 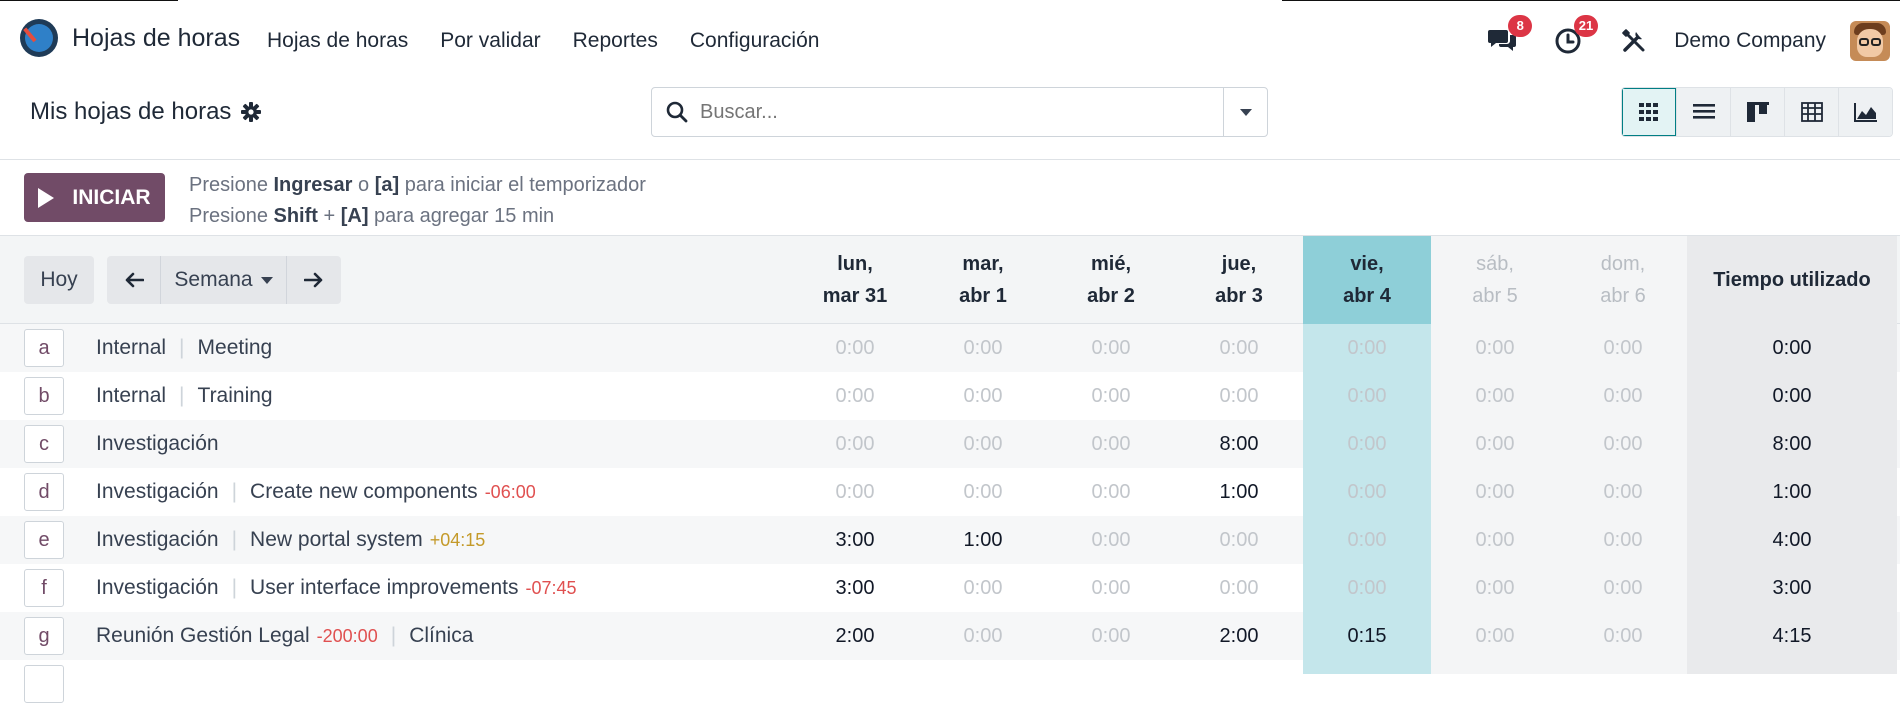 I want to click on task-name: Clínica, so click(x=441, y=636).